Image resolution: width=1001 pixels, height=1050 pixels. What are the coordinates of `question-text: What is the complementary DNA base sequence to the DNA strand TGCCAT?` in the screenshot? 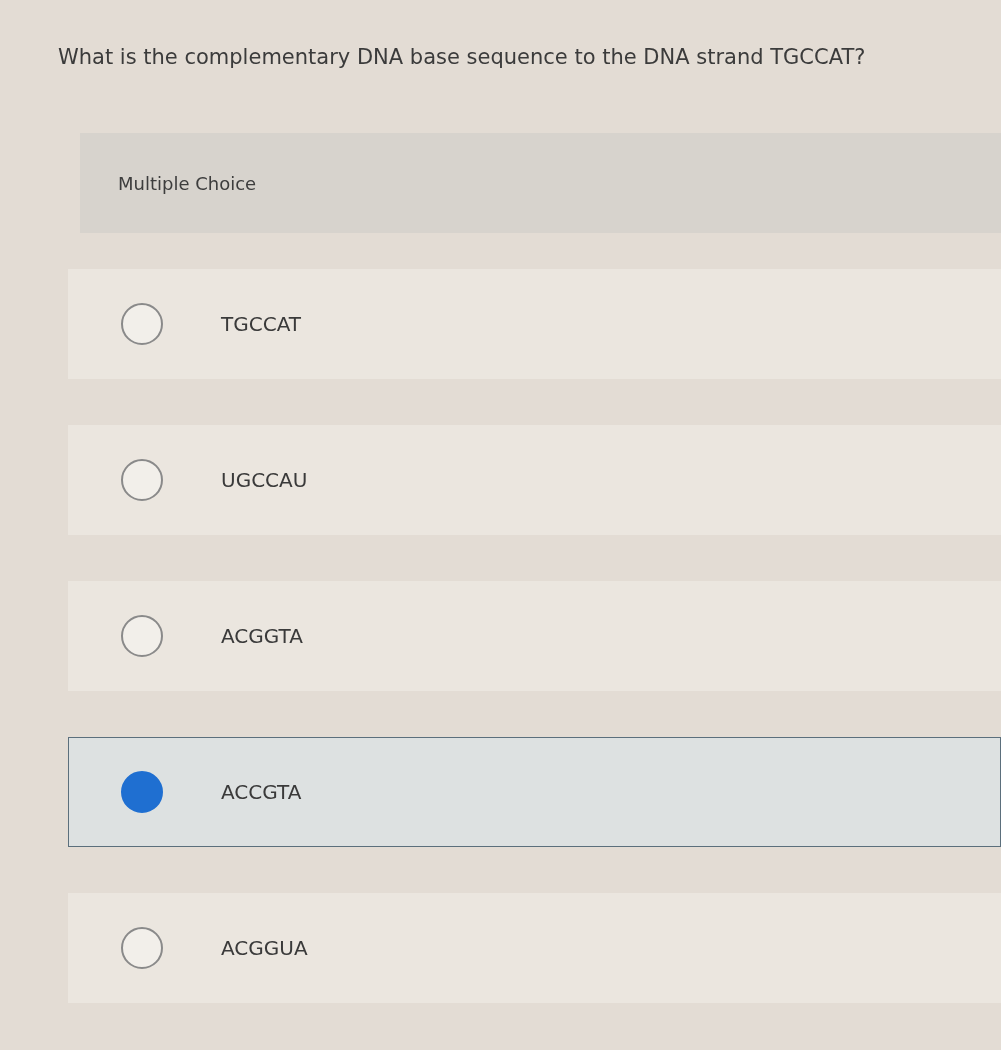 It's located at (462, 57).